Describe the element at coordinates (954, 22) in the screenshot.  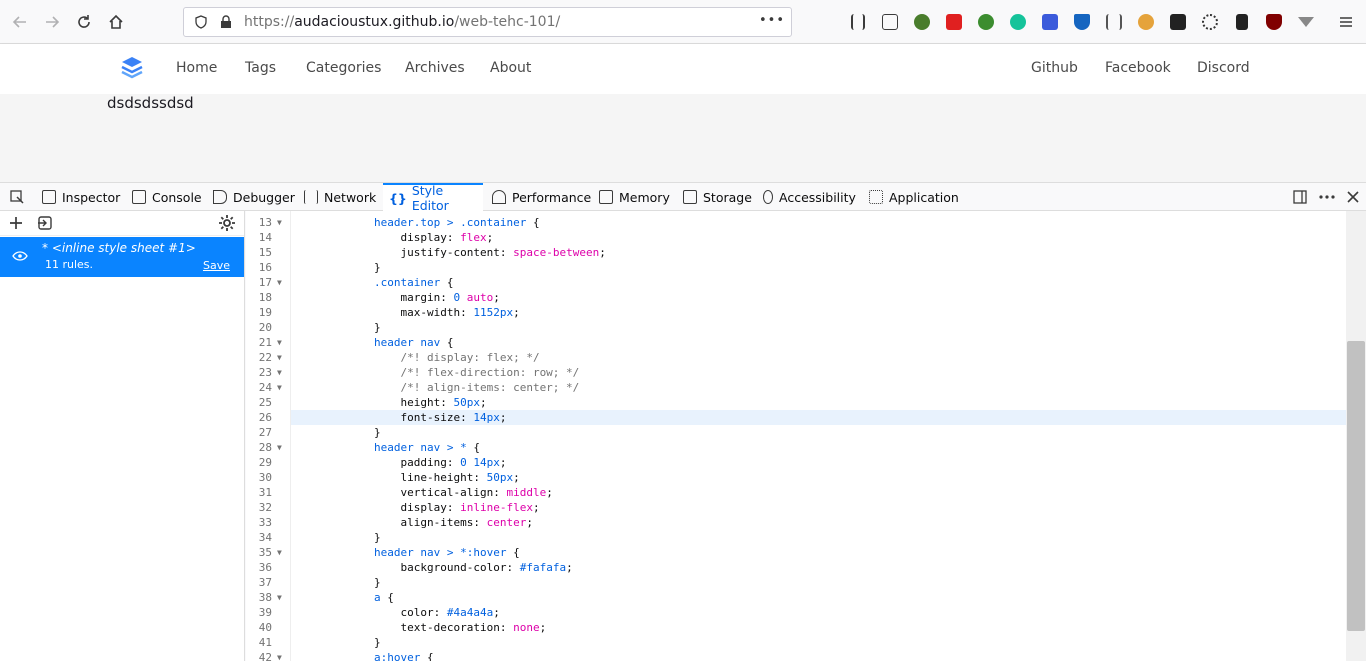
I see `extension-red-icon` at that location.